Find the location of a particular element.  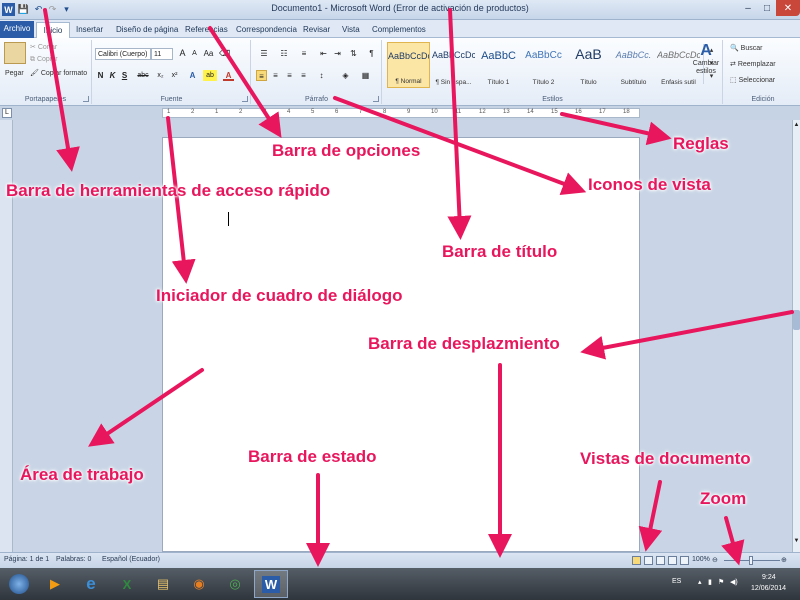

save-icon: 💾 is located at coordinates (23, 9).